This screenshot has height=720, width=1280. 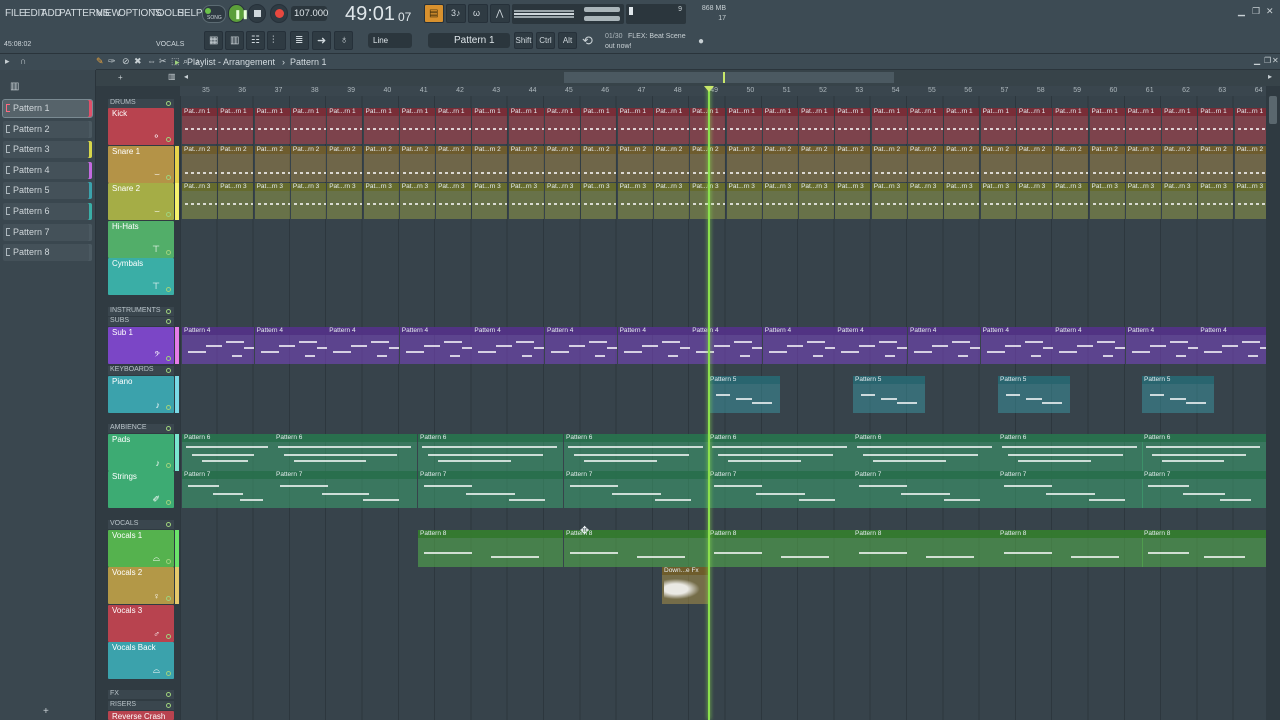 I want to click on metronome-button: 3♪, so click(x=456, y=13).